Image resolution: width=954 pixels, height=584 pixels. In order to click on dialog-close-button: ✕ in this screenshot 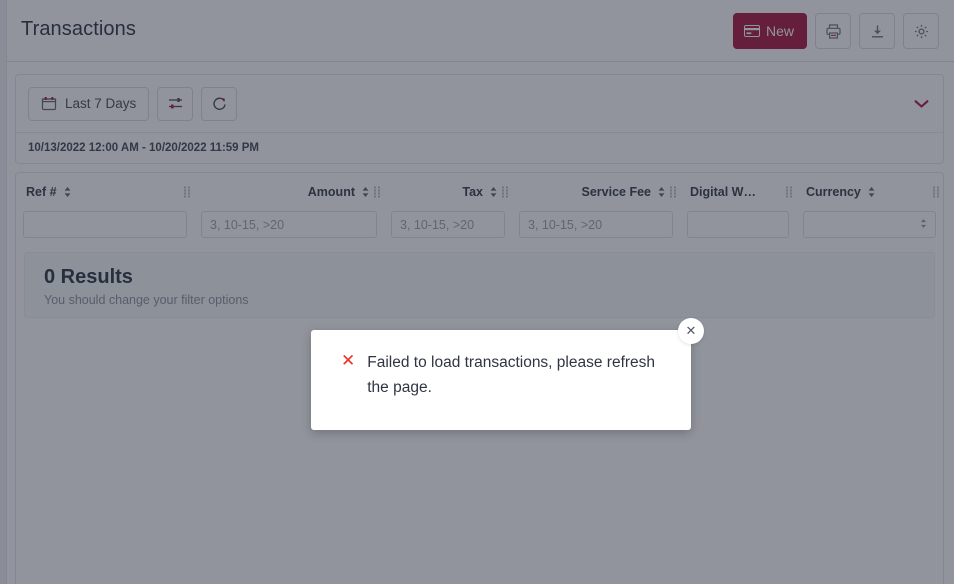, I will do `click(691, 331)`.